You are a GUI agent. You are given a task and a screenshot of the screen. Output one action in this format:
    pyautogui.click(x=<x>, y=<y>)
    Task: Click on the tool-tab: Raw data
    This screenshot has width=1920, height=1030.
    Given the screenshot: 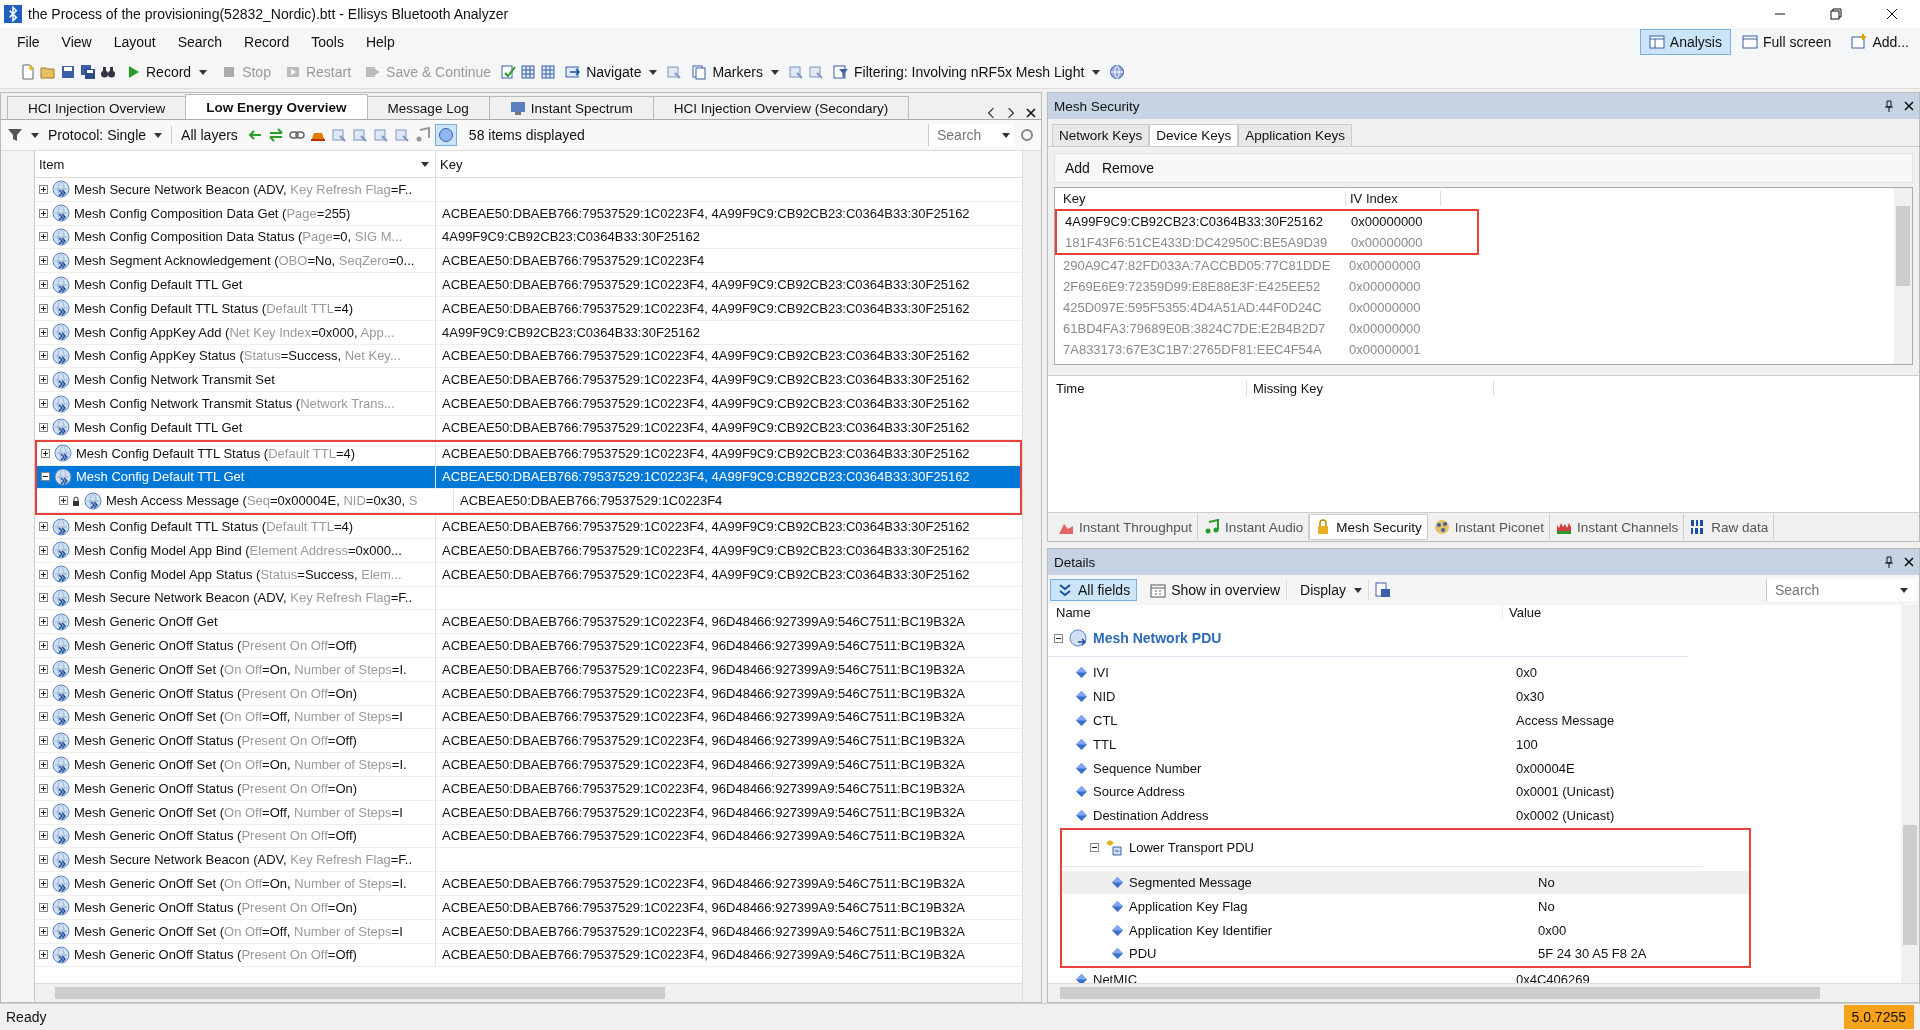 What is the action you would take?
    pyautogui.click(x=1729, y=527)
    